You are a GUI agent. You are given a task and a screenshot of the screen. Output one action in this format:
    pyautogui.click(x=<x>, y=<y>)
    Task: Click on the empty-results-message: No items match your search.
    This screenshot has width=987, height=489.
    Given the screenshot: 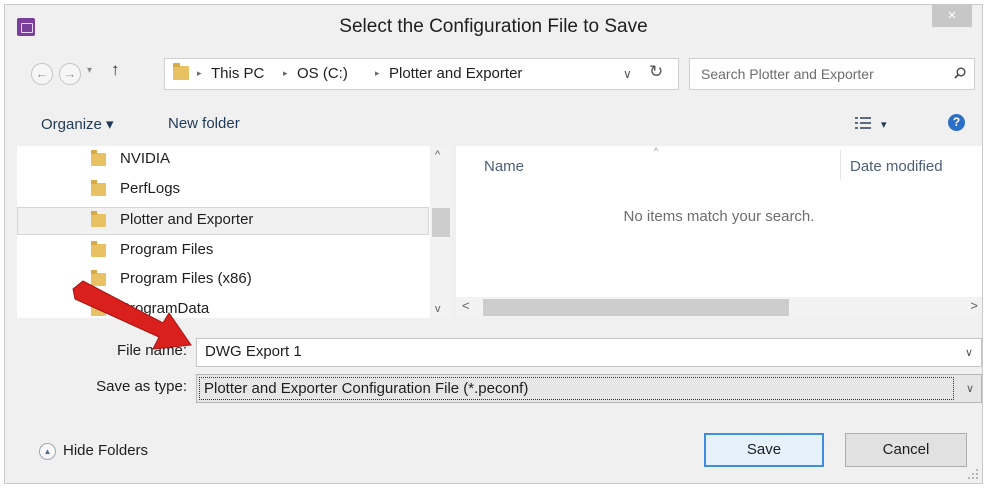 What is the action you would take?
    pyautogui.click(x=719, y=216)
    